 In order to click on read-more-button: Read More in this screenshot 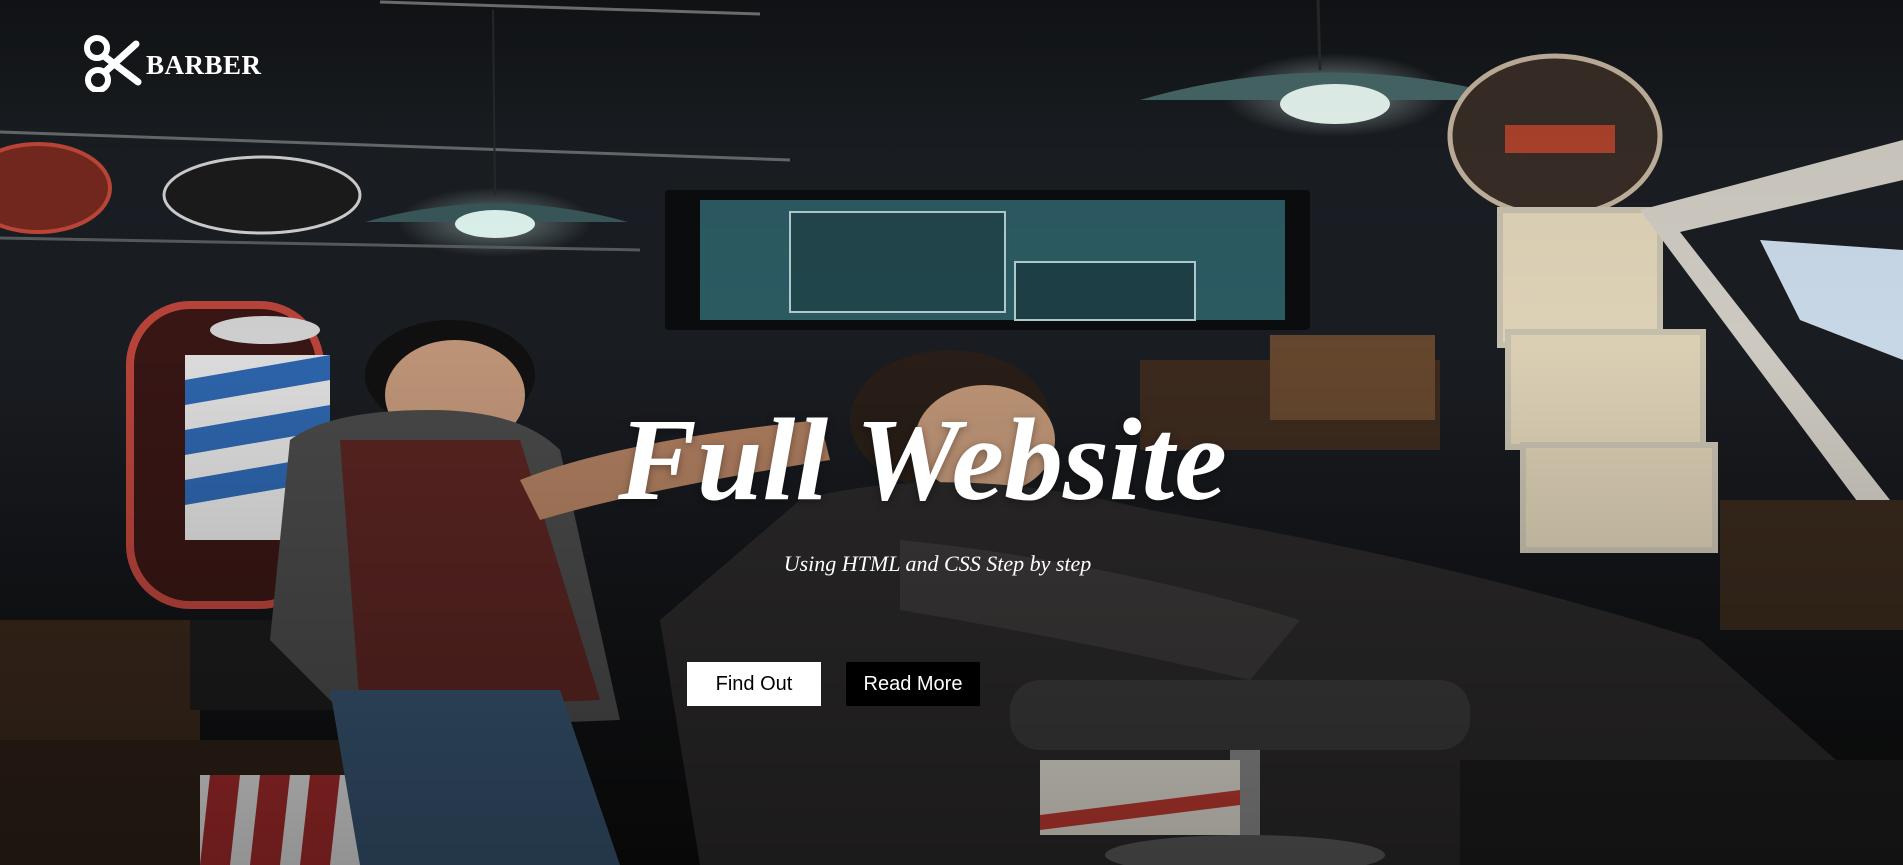, I will do `click(913, 684)`.